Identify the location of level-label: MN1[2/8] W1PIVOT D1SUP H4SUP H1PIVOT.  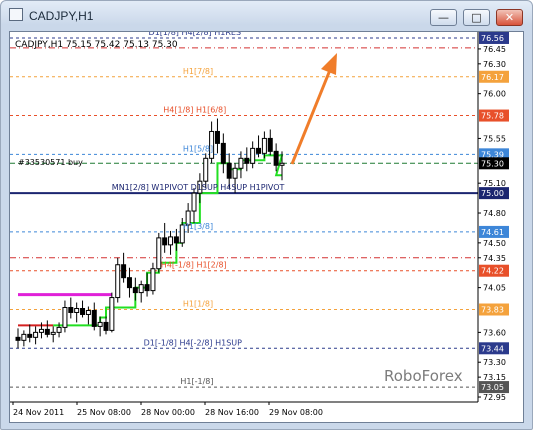
(198, 187).